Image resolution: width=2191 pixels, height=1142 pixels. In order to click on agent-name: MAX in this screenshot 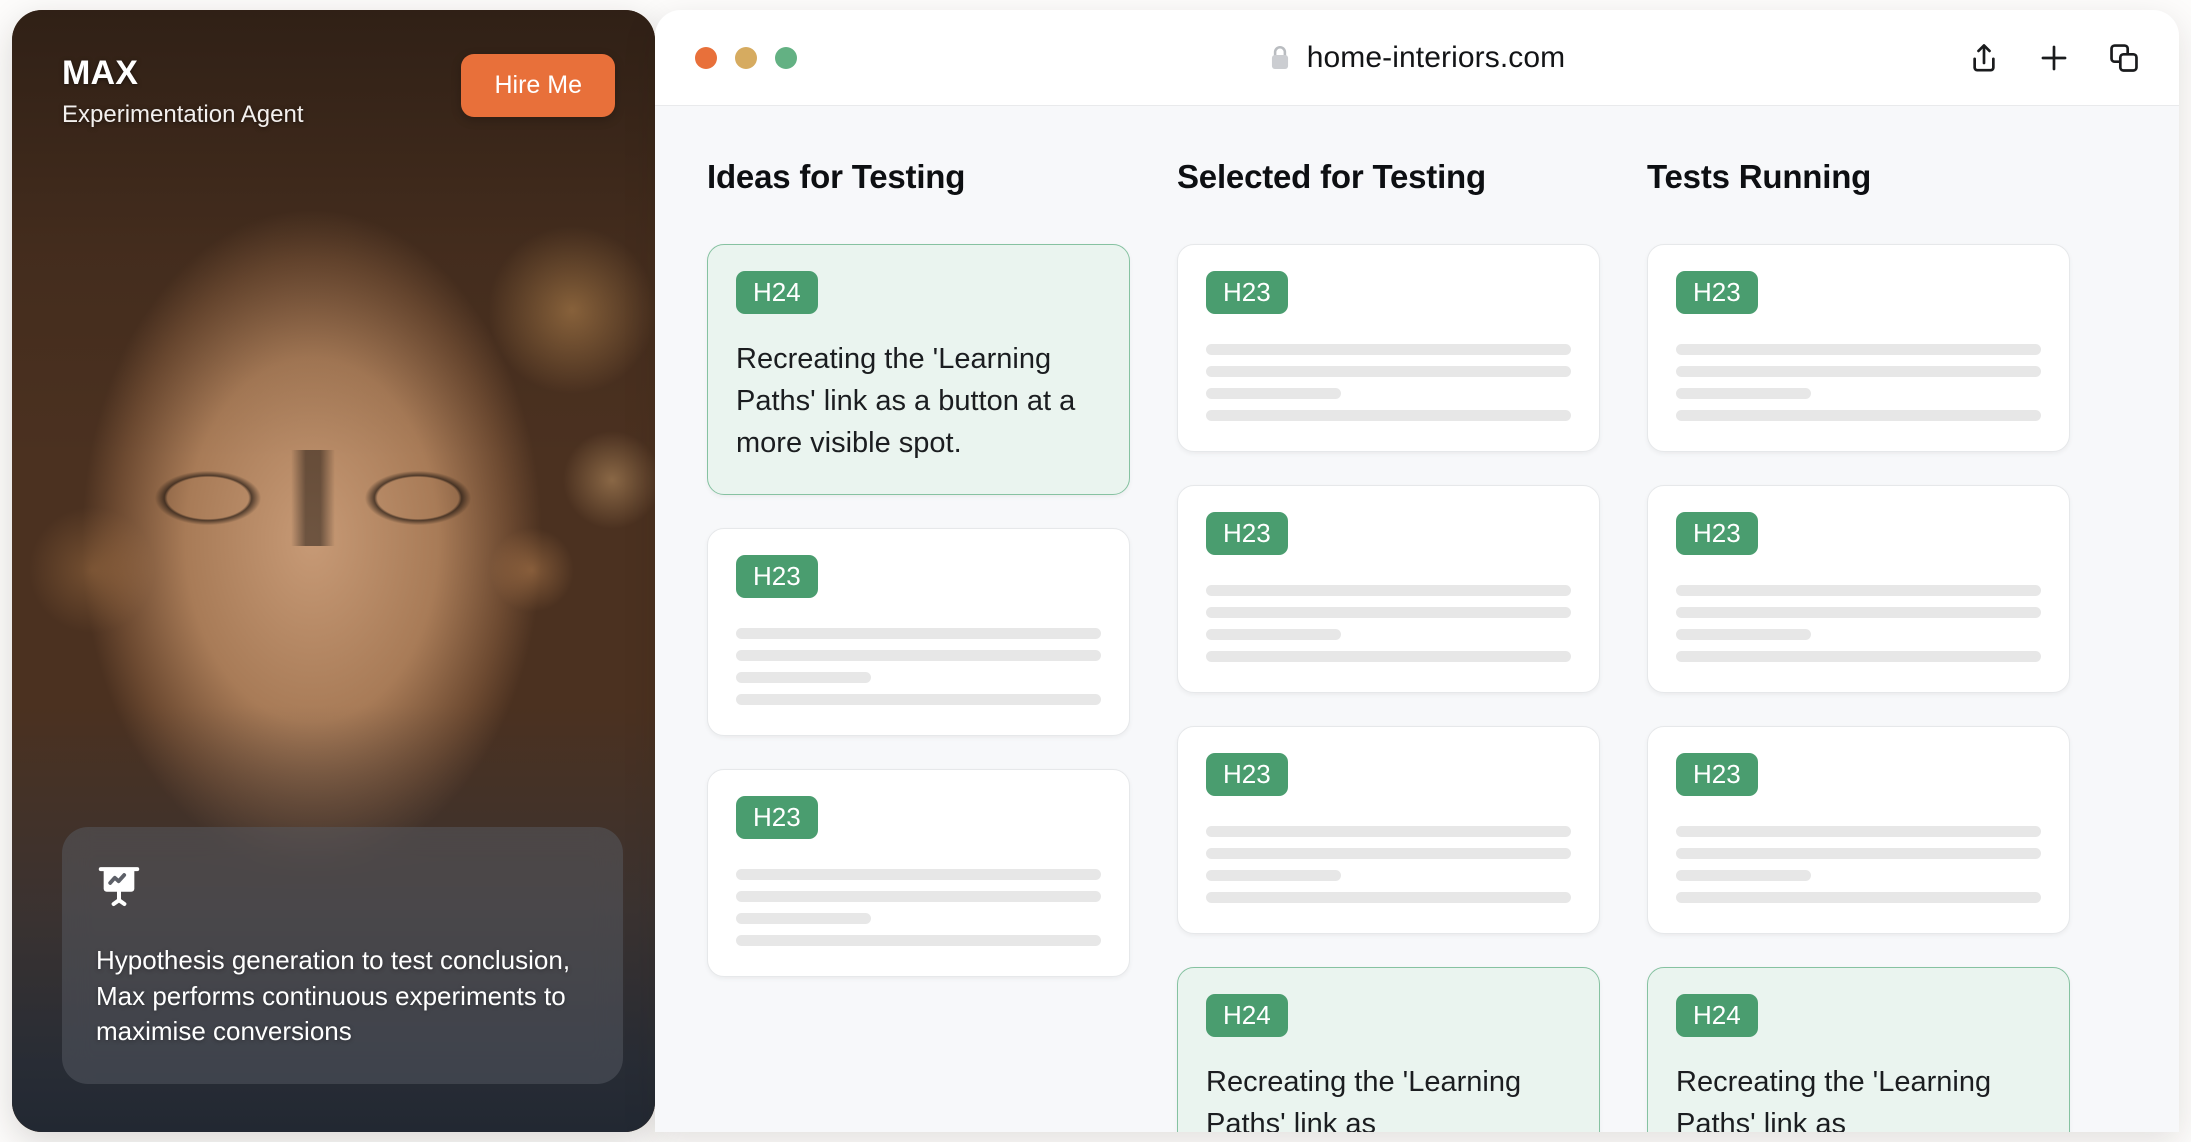, I will do `click(100, 73)`.